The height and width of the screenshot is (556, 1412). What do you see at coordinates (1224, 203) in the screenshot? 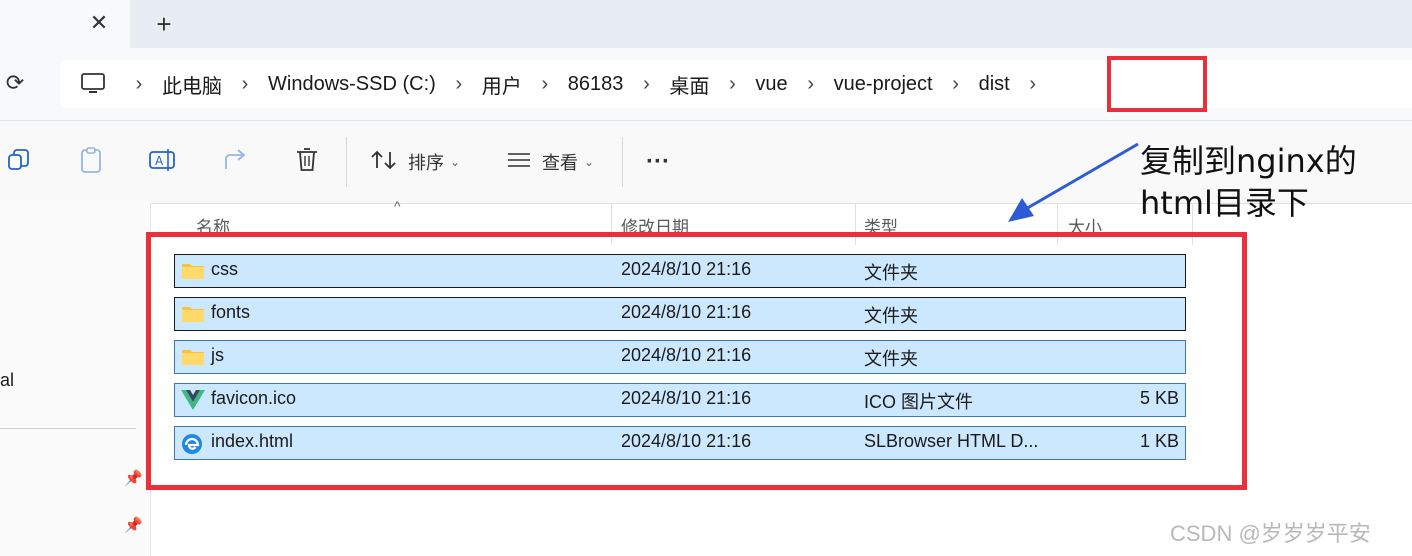
I see `annotation-line-2: html目录下` at bounding box center [1224, 203].